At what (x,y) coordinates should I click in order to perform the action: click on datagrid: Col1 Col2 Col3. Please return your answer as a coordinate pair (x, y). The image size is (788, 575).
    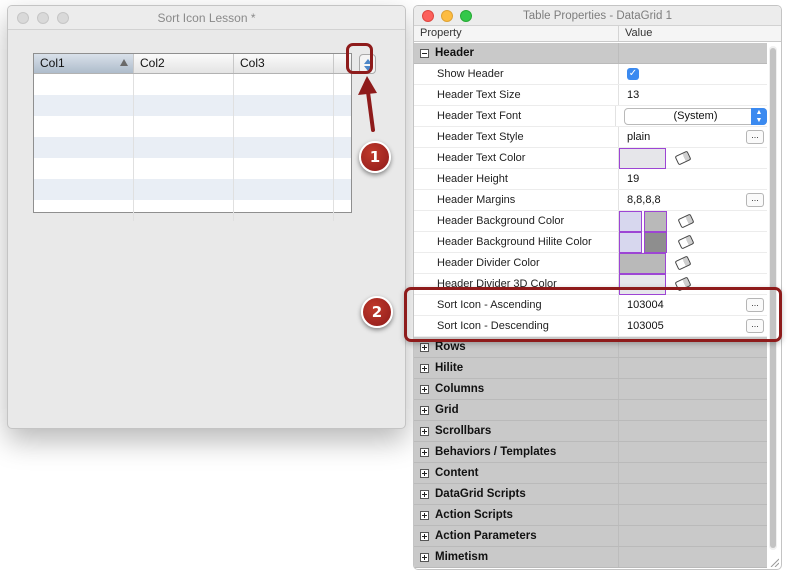
    Looking at the image, I should click on (192, 137).